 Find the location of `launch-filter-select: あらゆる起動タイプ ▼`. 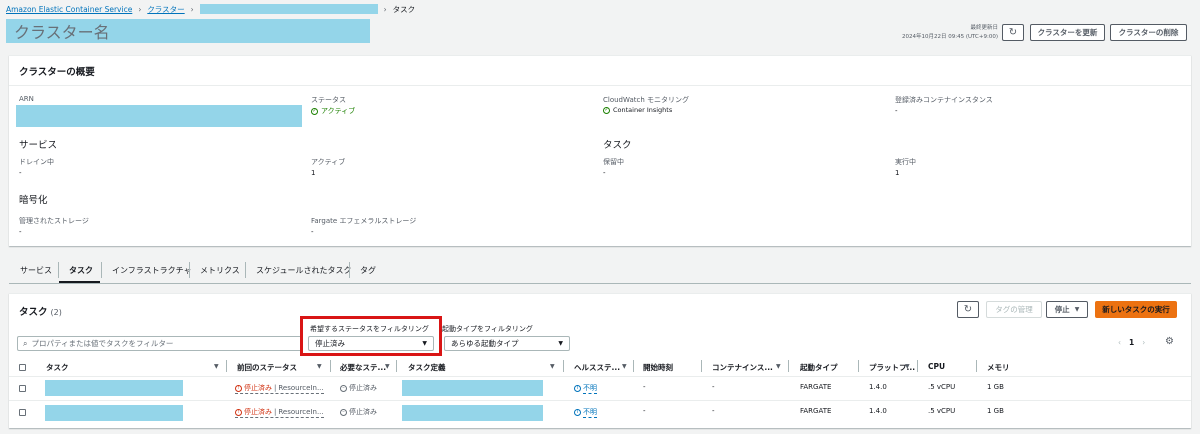

launch-filter-select: あらゆる起動タイプ ▼ is located at coordinates (507, 343).